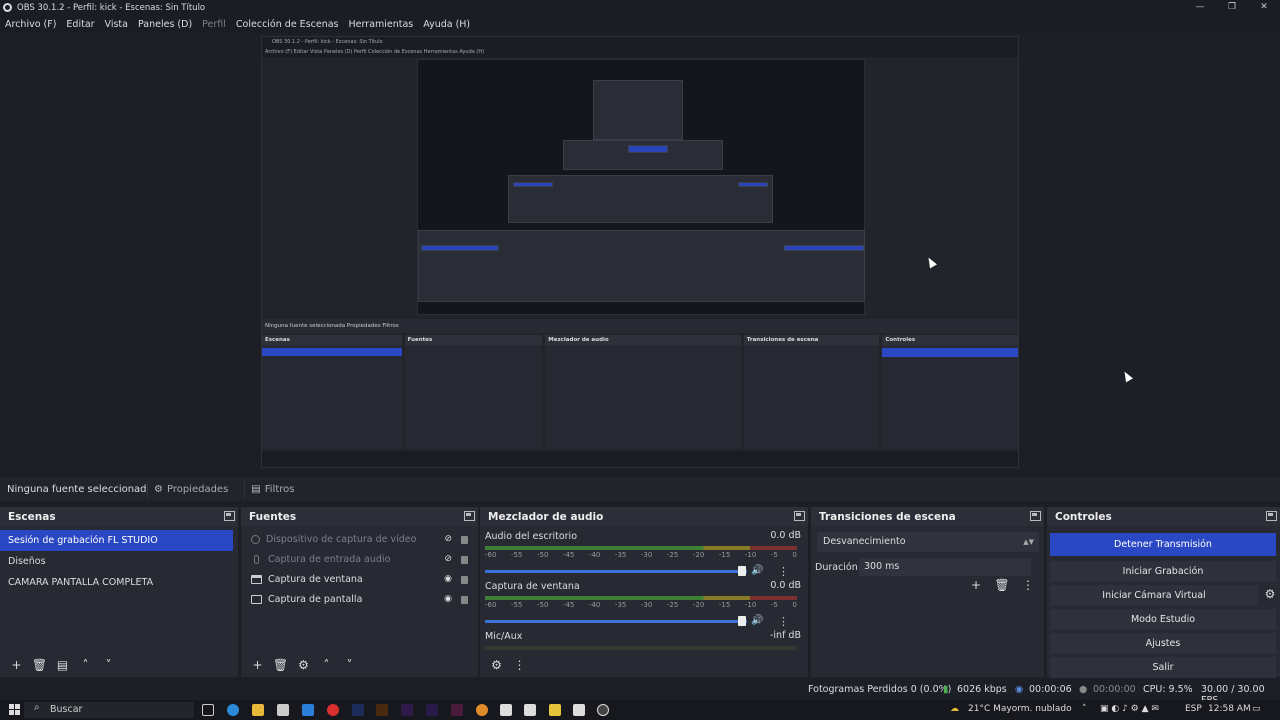 Image resolution: width=1280 pixels, height=720 pixels. I want to click on start-virtual-camera-button: Iniciar Cámara Virtual, so click(1154, 595).